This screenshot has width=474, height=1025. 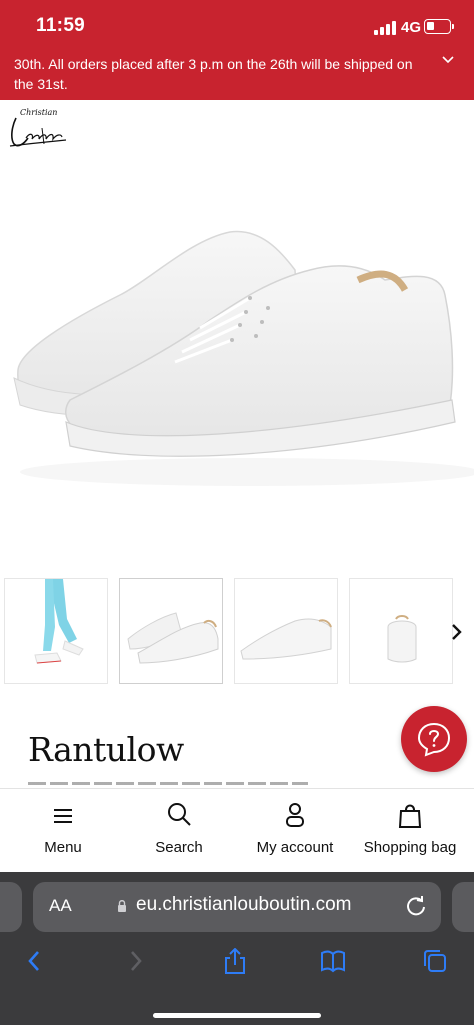 What do you see at coordinates (168, 783) in the screenshot?
I see `product-subtitle-cut` at bounding box center [168, 783].